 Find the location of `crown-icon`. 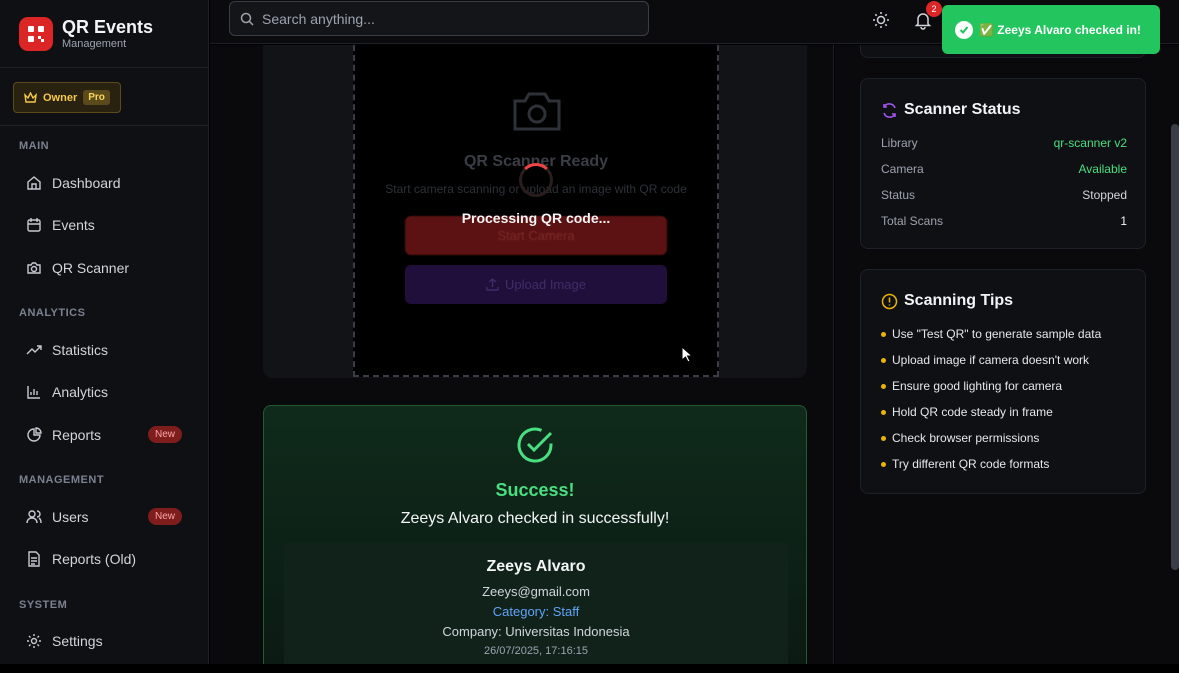

crown-icon is located at coordinates (30, 97).